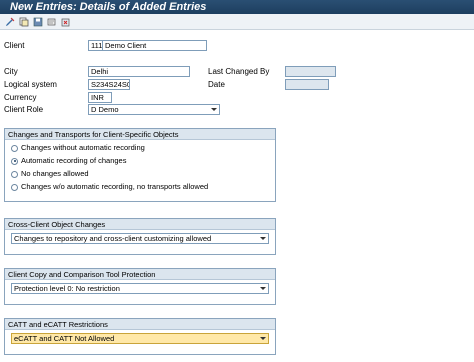 The width and height of the screenshot is (474, 362). What do you see at coordinates (30, 84) in the screenshot?
I see `logical-system-label: Logical system` at bounding box center [30, 84].